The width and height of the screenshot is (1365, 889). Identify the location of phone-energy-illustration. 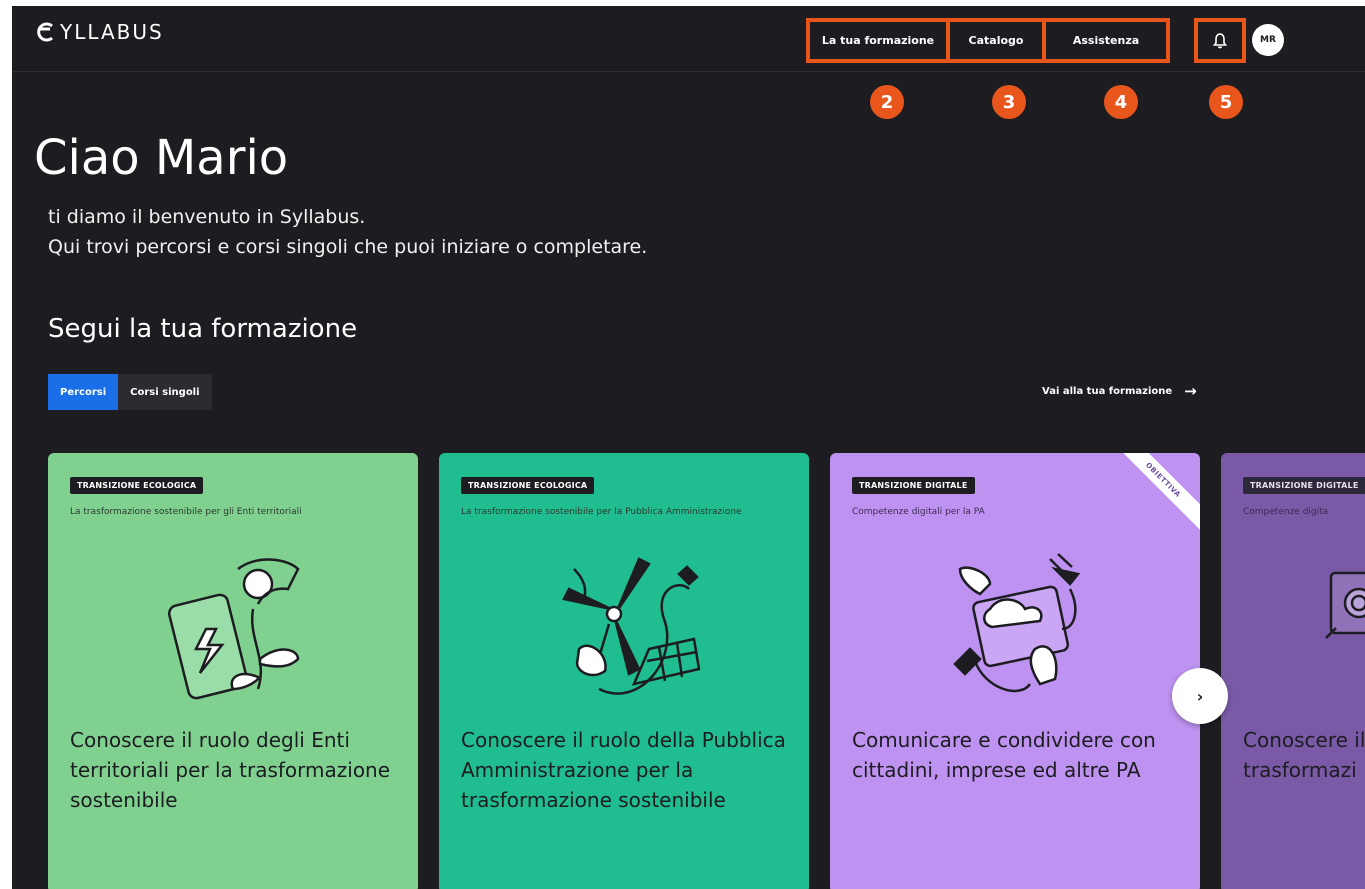
(233, 629).